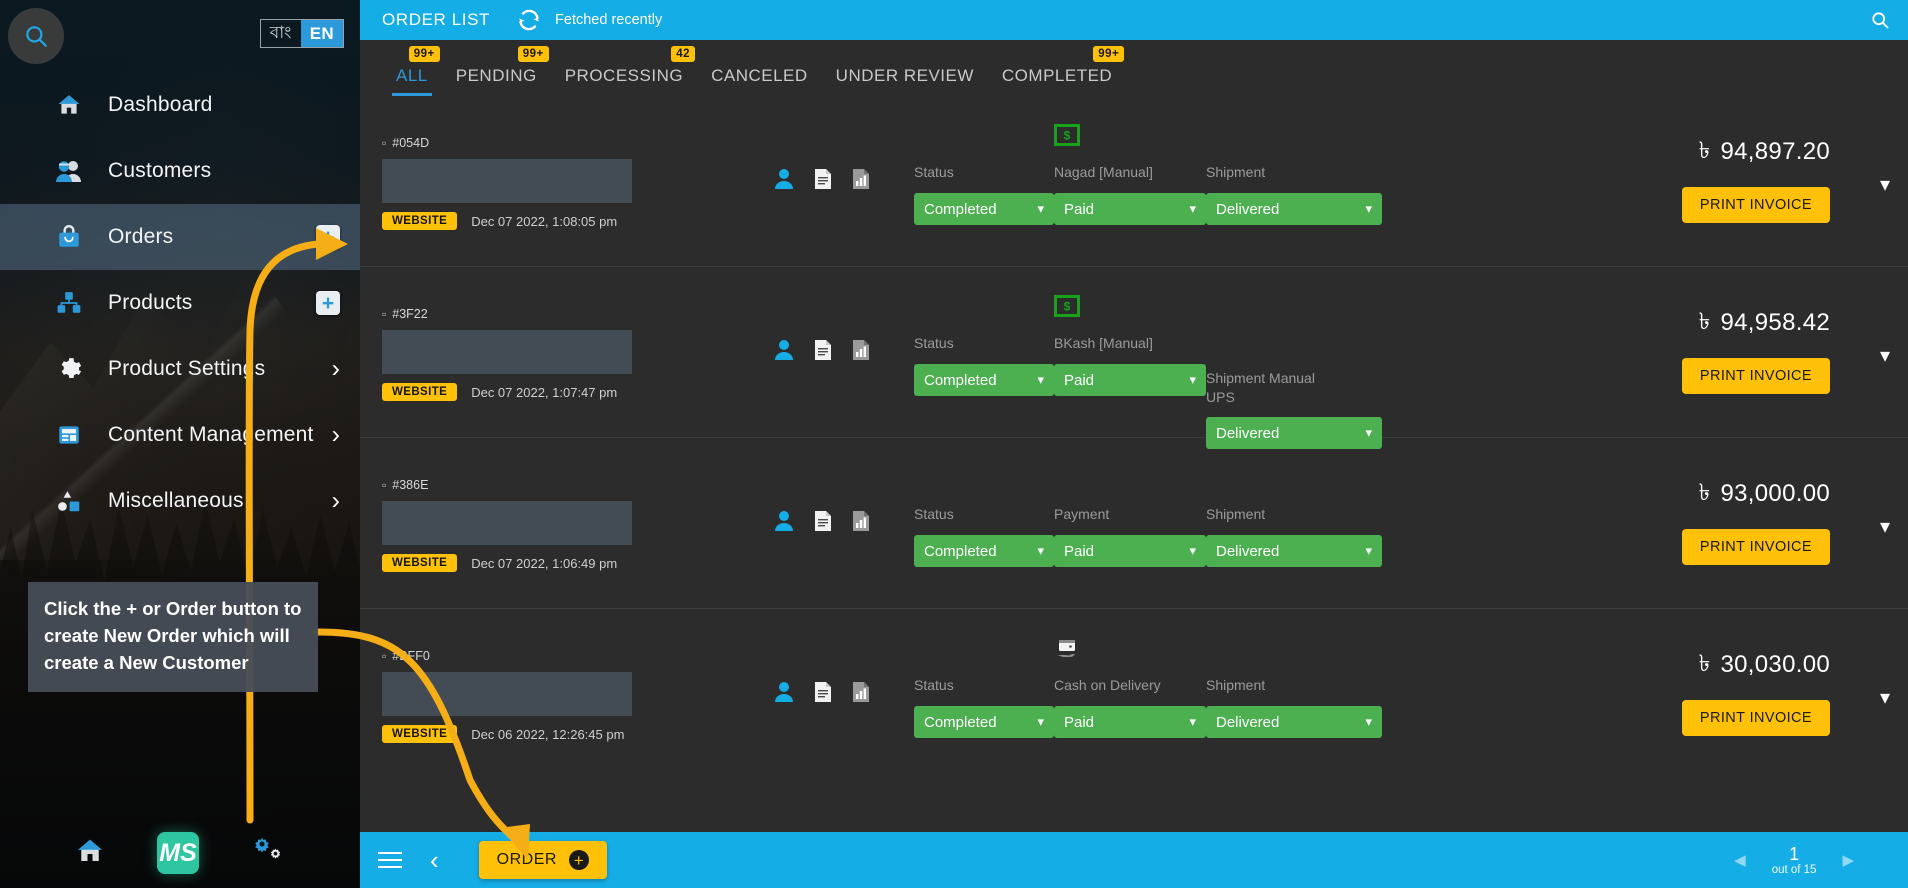  Describe the element at coordinates (526, 859) in the screenshot. I see `new-order-label: ORDER` at that location.